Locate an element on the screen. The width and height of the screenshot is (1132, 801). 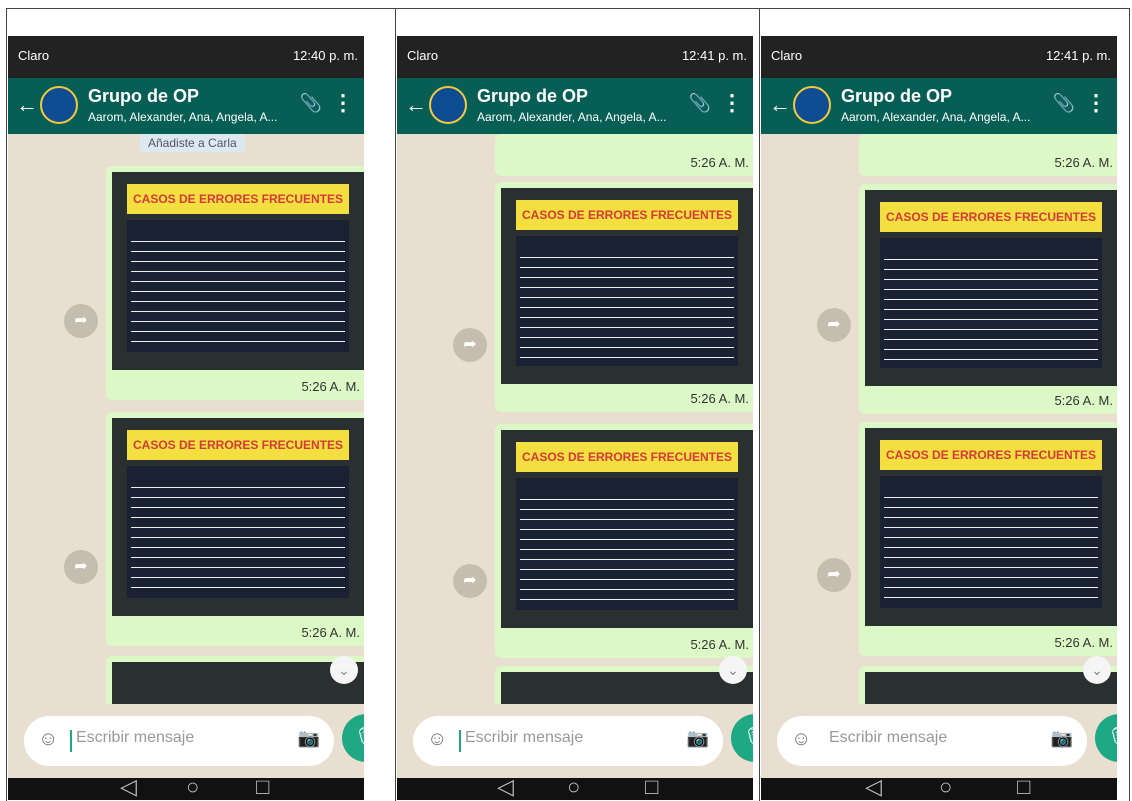
clock: 12:40 p. m. is located at coordinates (325, 55).